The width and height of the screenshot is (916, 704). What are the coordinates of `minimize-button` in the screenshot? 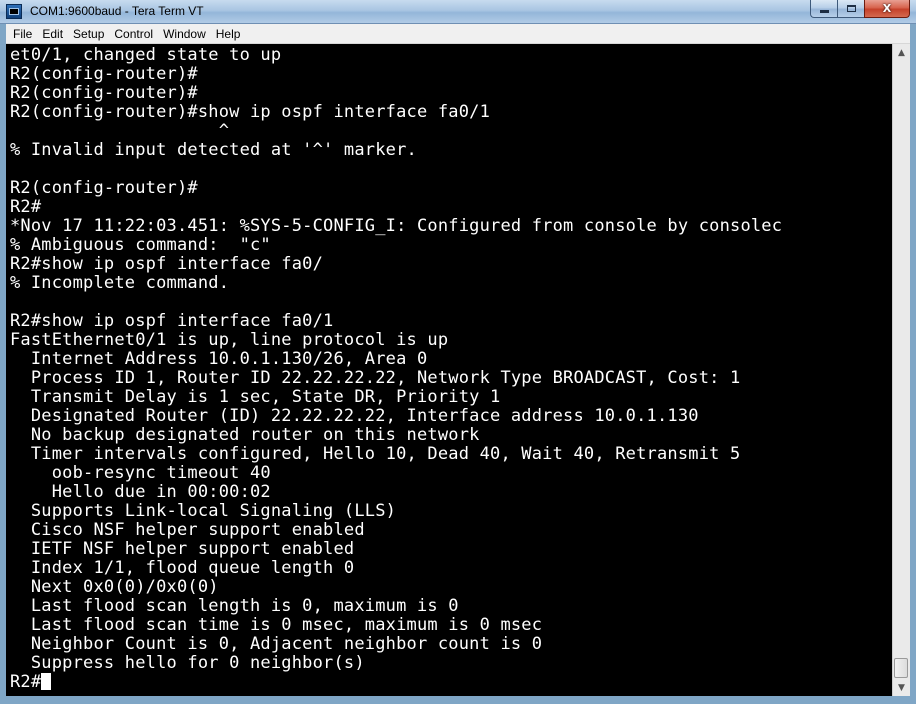 It's located at (823, 9).